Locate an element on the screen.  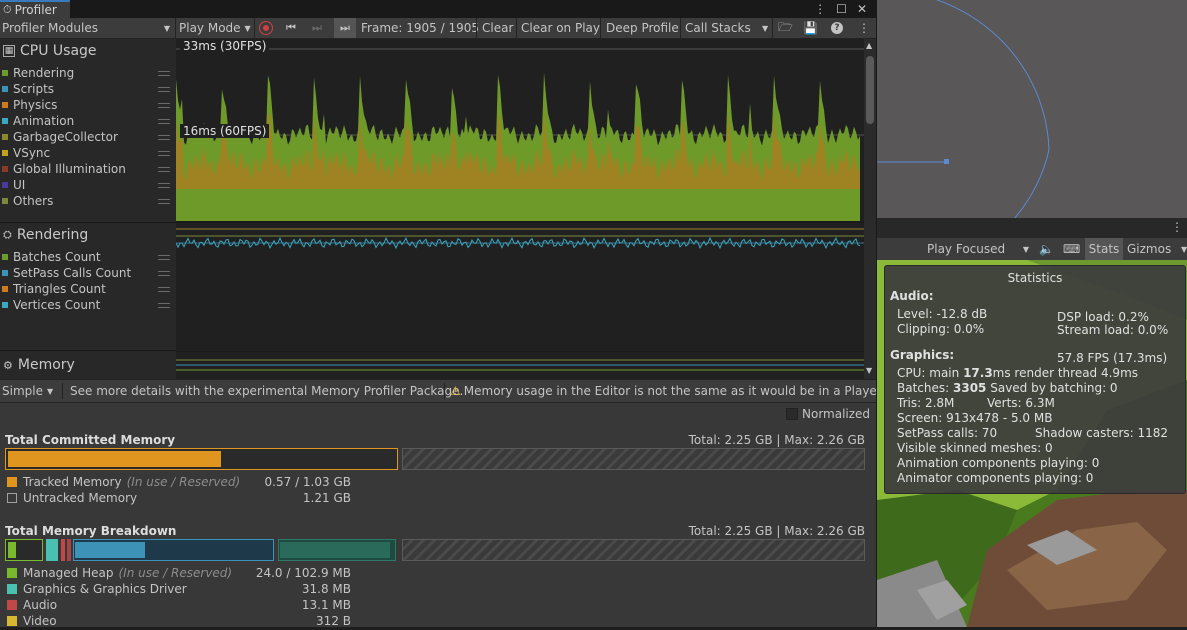
maximize-icon: ☐ is located at coordinates (841, 9).